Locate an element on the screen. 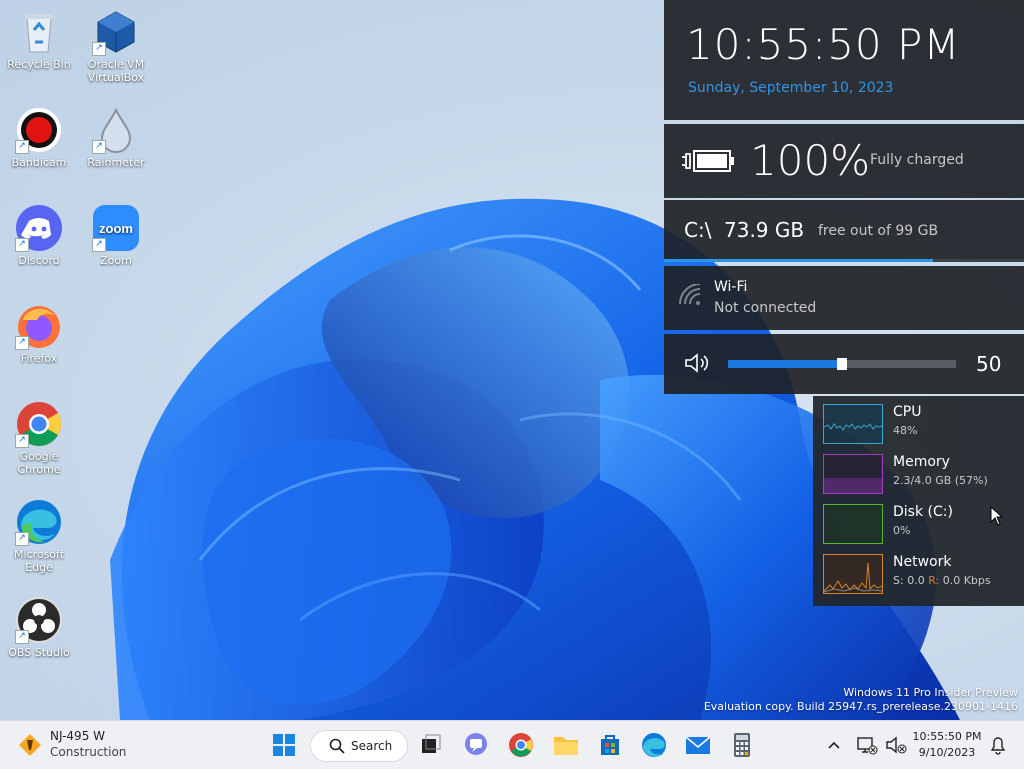  network-recv-label: R: is located at coordinates (934, 580).